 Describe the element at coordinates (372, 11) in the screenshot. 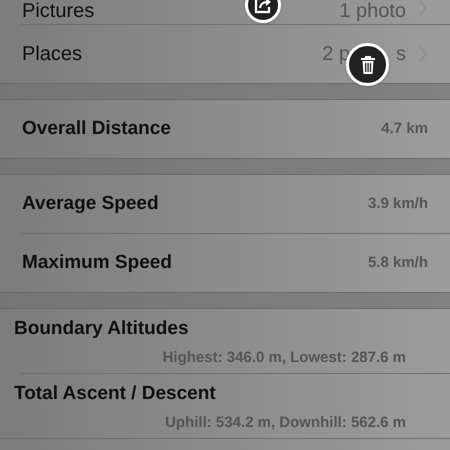

I see `row-value: 1 photo` at that location.